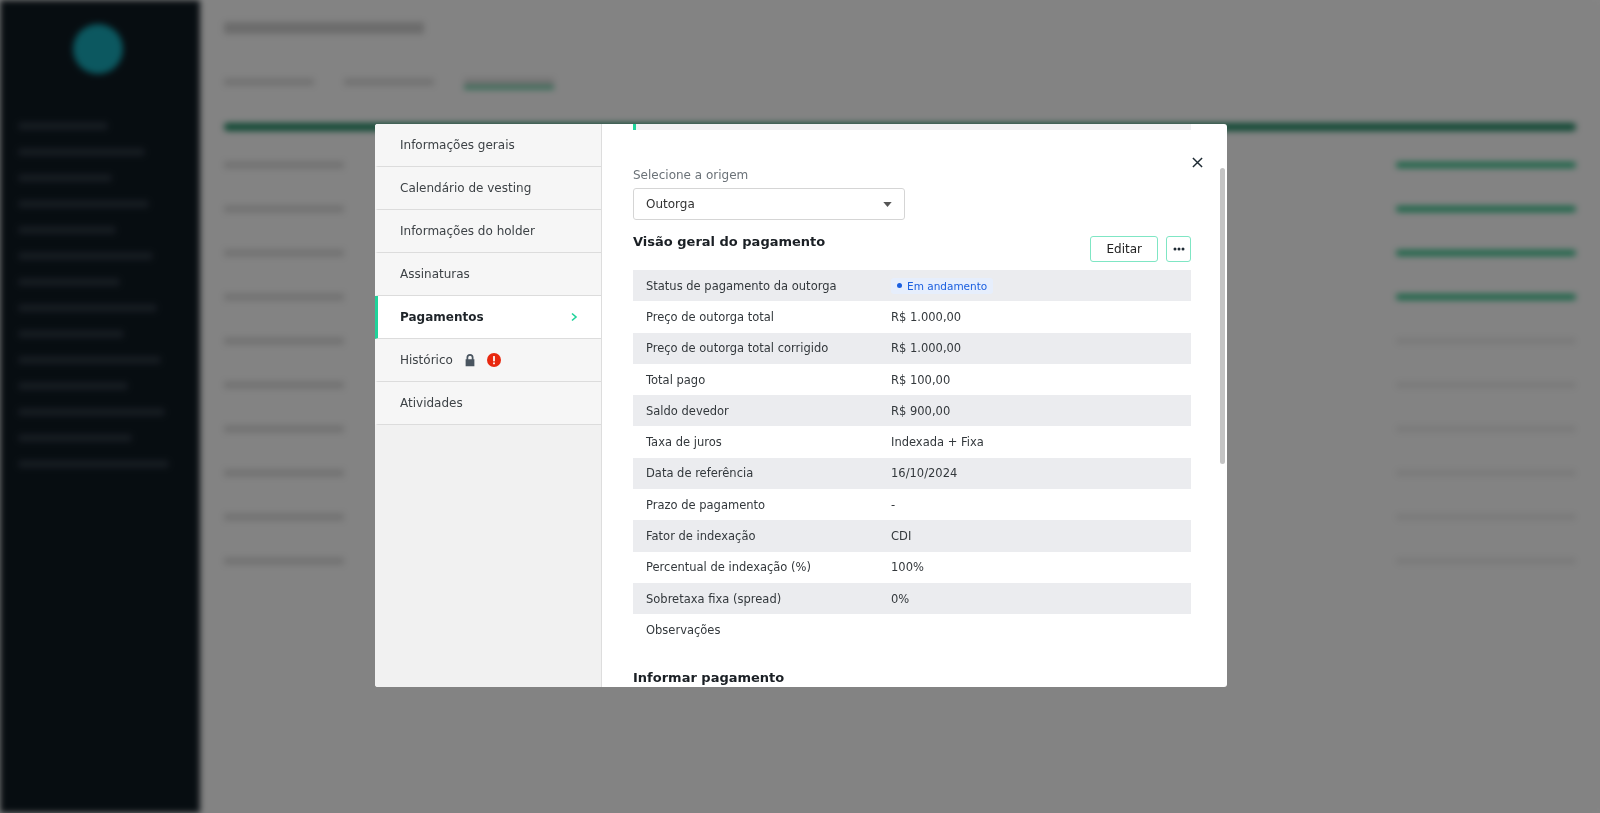 This screenshot has width=1600, height=813. I want to click on row-value: 0%, so click(900, 598).